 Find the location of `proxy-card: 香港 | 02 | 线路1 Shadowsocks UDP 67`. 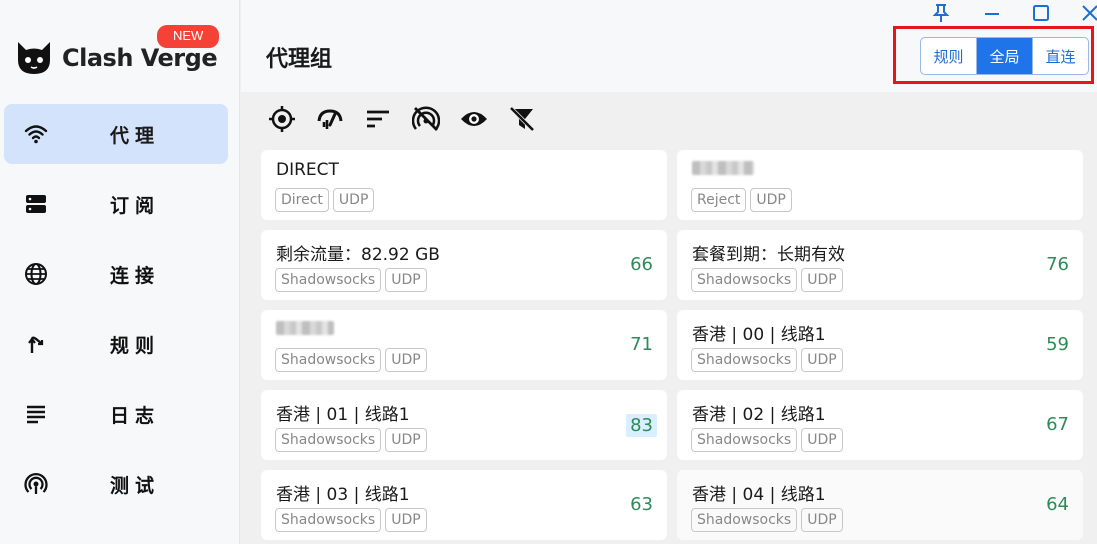

proxy-card: 香港 | 02 | 线路1 Shadowsocks UDP 67 is located at coordinates (880, 425).